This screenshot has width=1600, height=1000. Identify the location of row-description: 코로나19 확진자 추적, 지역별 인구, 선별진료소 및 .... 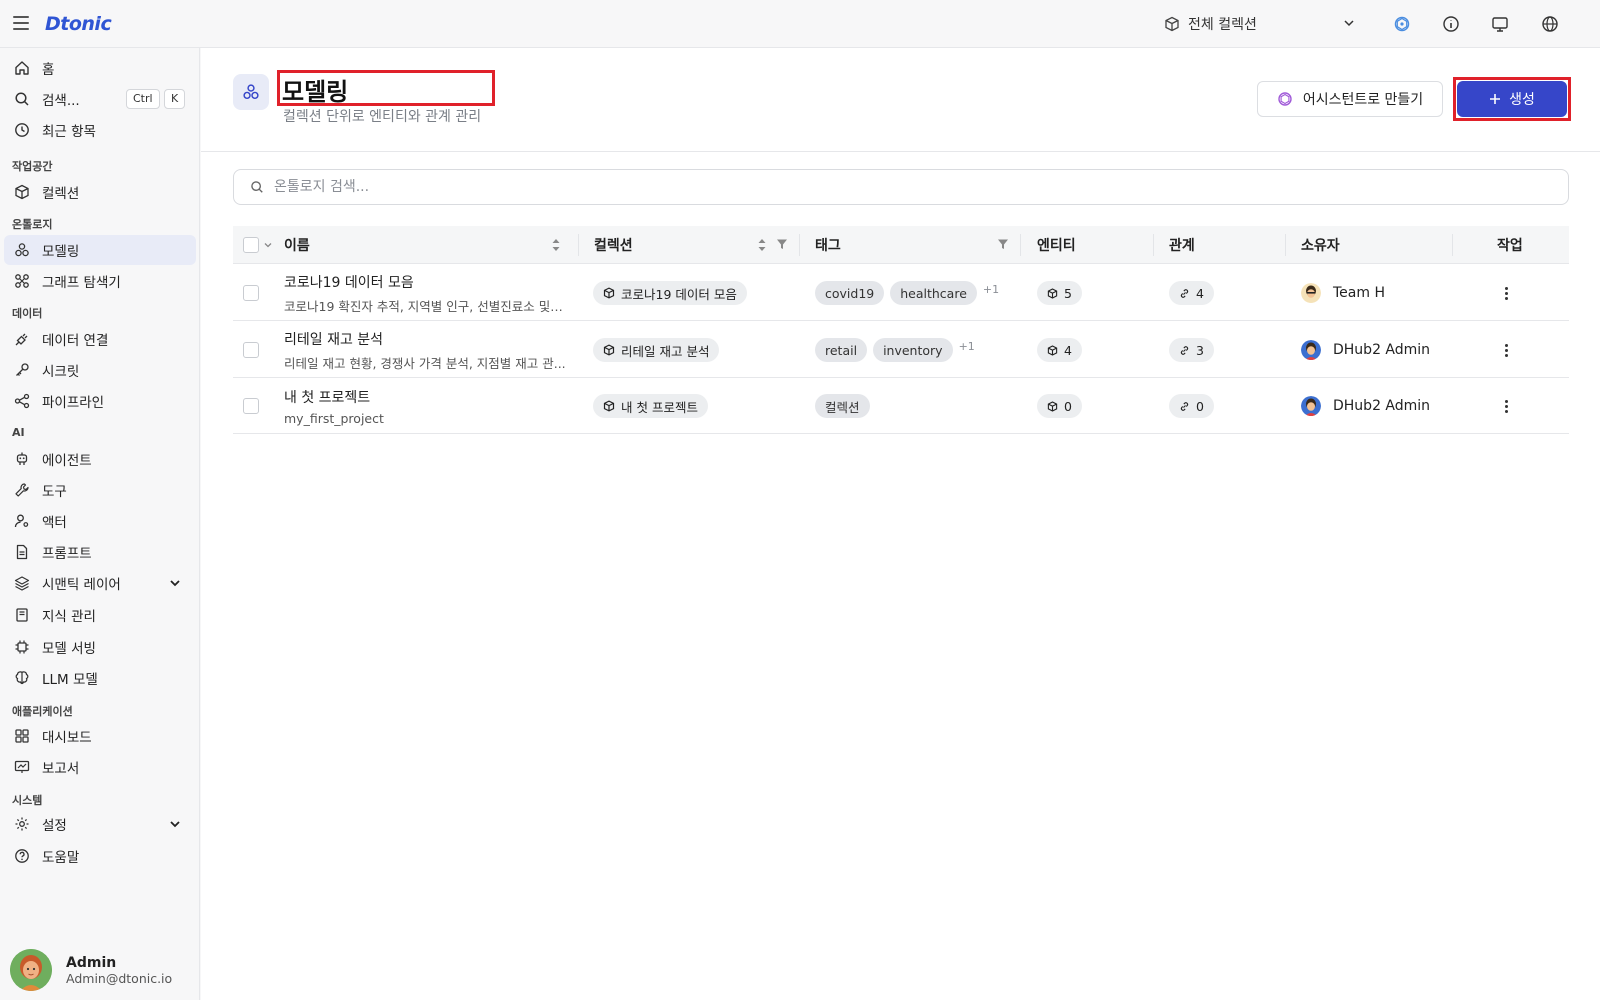
(425, 306).